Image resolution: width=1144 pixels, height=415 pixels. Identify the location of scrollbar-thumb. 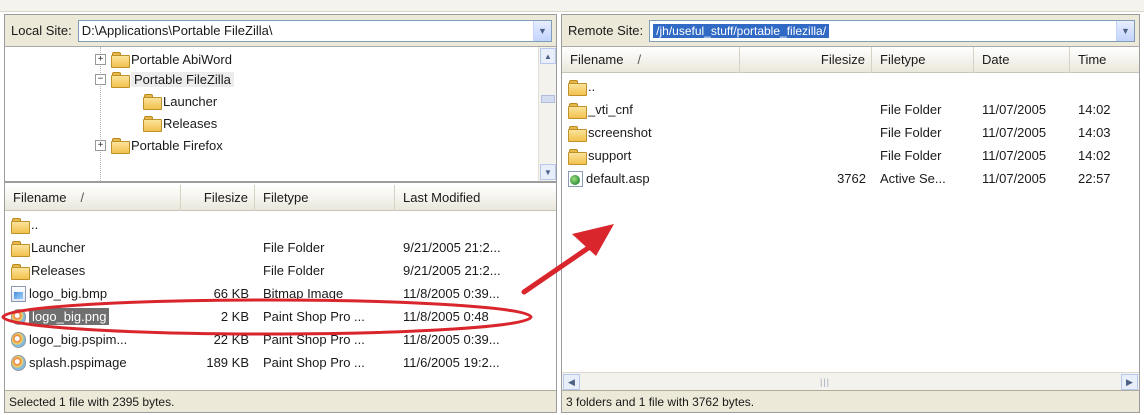
(548, 99).